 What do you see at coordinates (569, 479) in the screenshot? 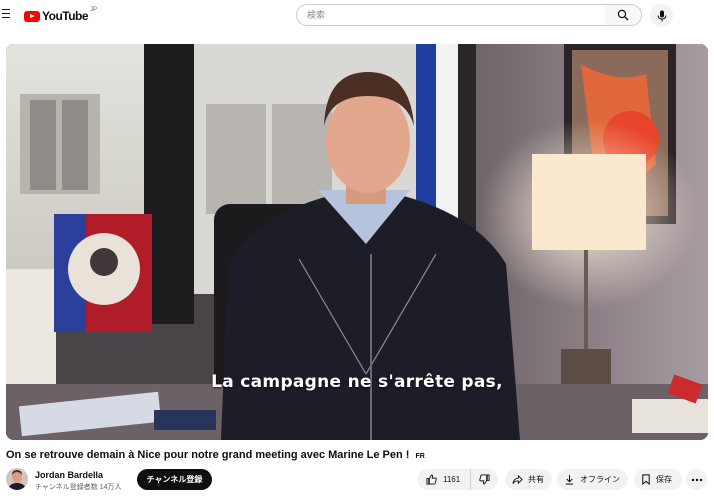
I see `download-icon` at bounding box center [569, 479].